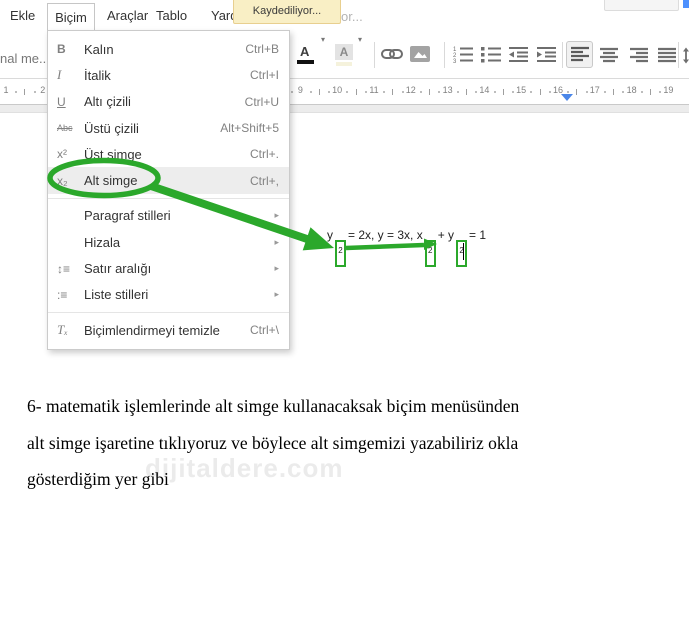  I want to click on numbered-list-icon: 1 2 3, so click(463, 56).